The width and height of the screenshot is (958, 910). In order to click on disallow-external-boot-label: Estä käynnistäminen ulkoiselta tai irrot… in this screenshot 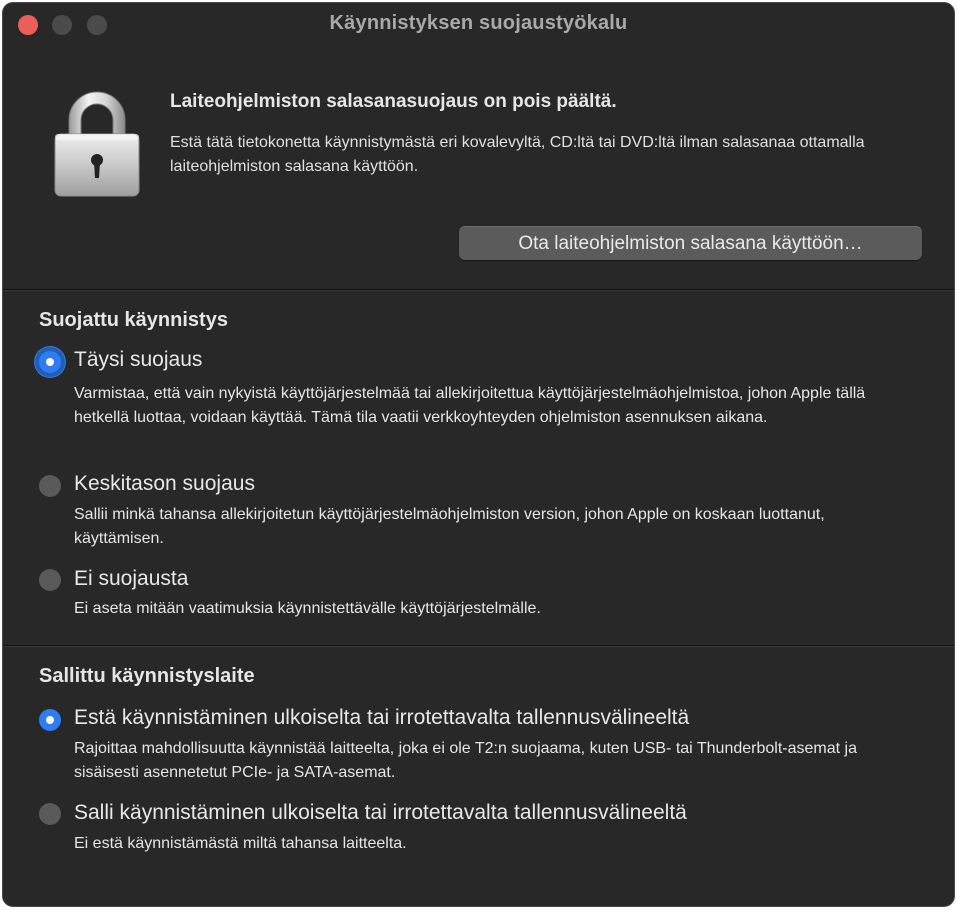, I will do `click(381, 718)`.